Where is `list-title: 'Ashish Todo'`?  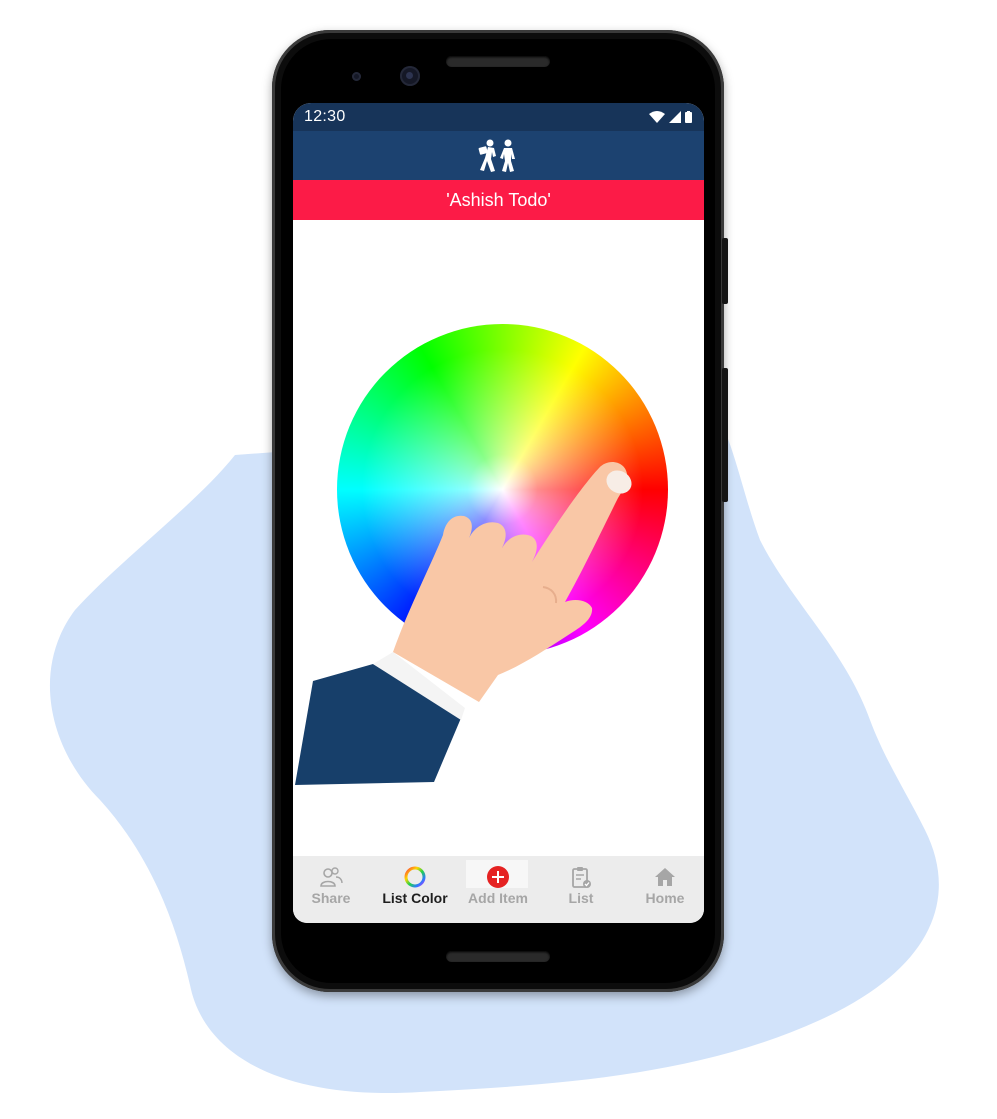 list-title: 'Ashish Todo' is located at coordinates (498, 200).